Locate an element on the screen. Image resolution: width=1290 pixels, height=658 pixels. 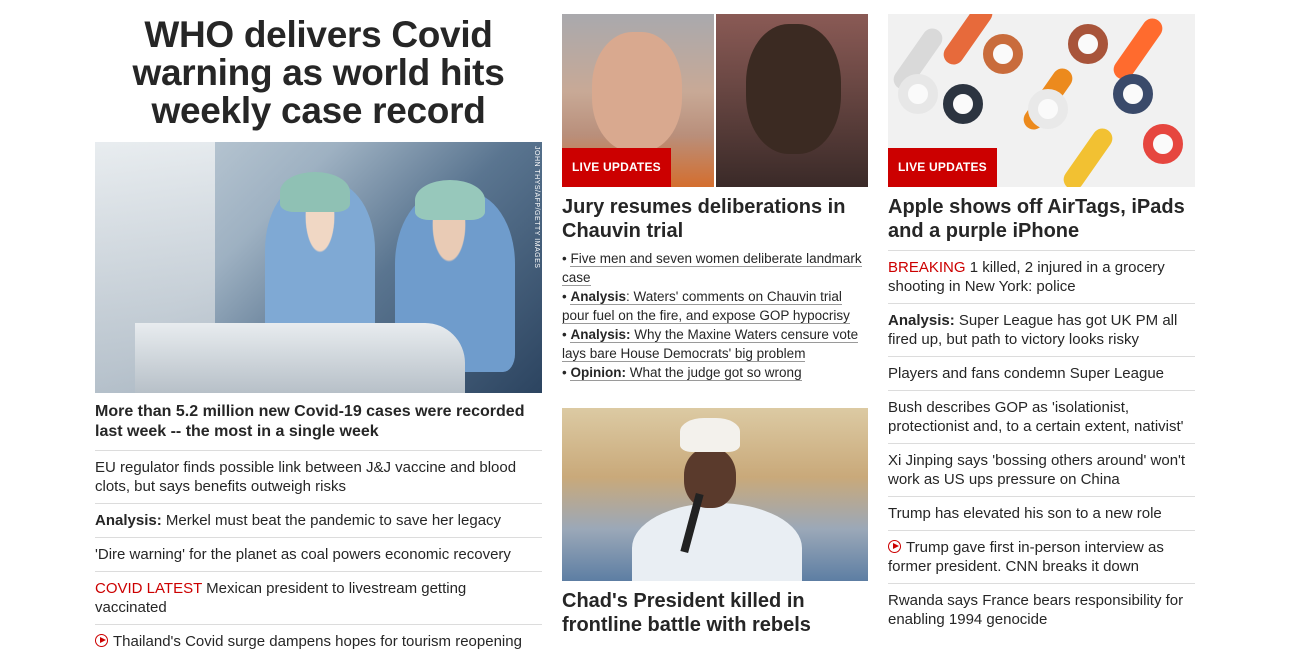
bullet-label: Opinion: is located at coordinates (598, 372).